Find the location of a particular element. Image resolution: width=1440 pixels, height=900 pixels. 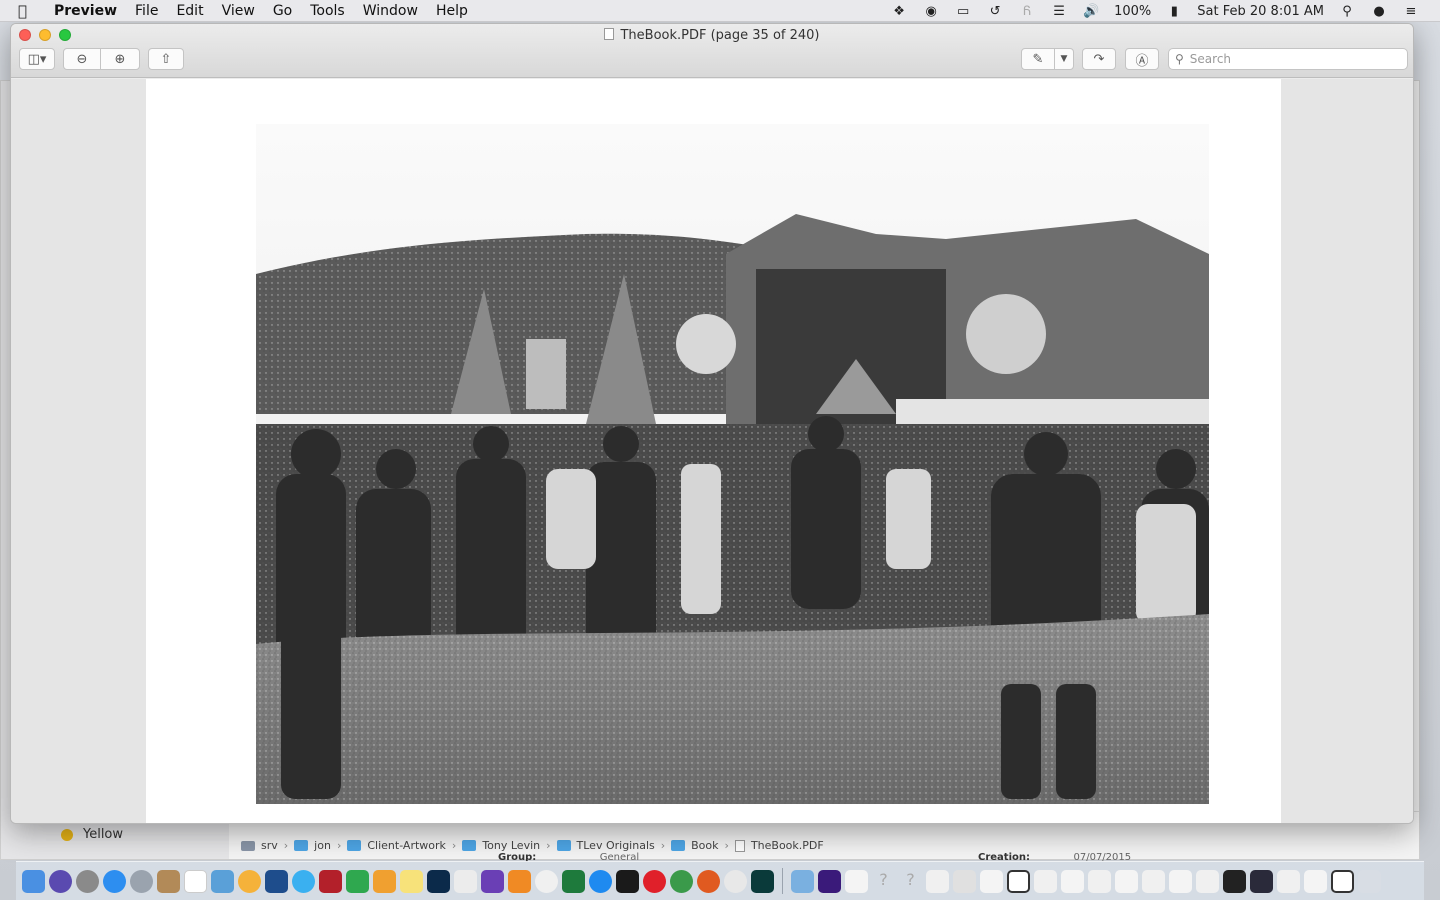

time-machine-icon: ↺ is located at coordinates (995, 11).